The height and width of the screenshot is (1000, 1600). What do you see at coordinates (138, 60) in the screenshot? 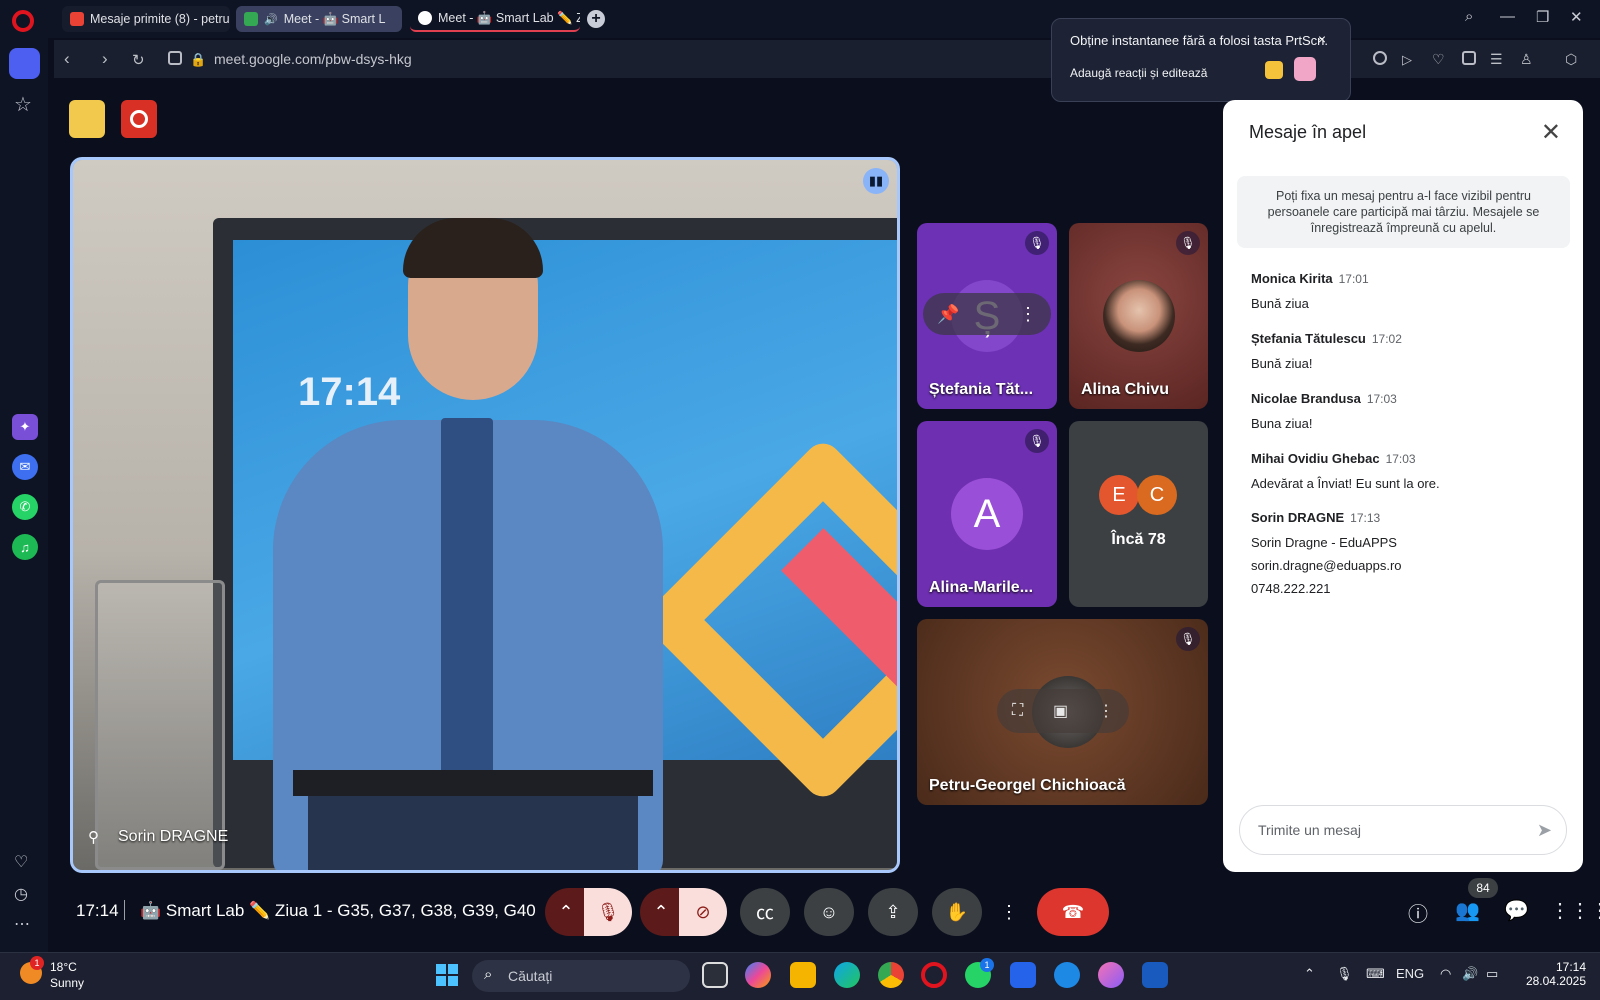
I see `reload-button: ↻` at bounding box center [138, 60].